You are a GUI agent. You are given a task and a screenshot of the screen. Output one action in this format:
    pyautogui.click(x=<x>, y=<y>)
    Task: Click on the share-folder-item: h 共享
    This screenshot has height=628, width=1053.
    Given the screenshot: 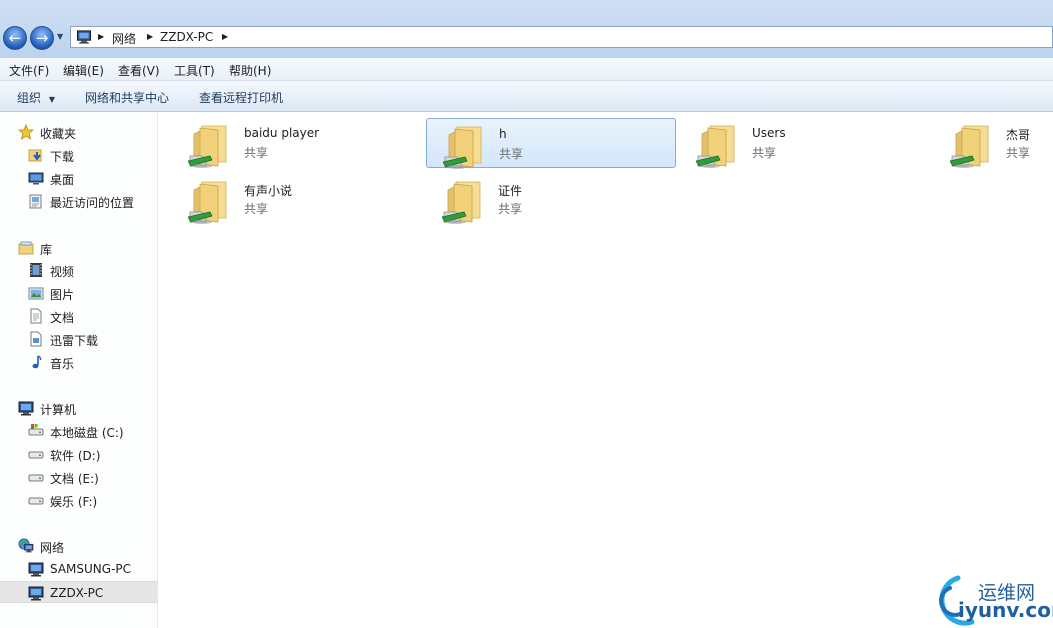 What is the action you would take?
    pyautogui.click(x=551, y=143)
    